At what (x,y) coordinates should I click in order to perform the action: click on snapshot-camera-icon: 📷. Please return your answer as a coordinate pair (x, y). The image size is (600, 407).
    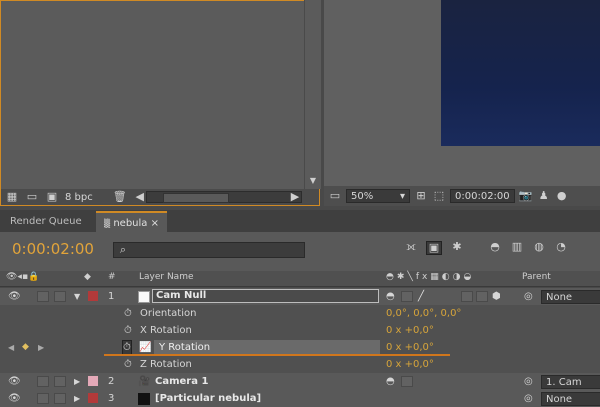
    Looking at the image, I should click on (526, 196).